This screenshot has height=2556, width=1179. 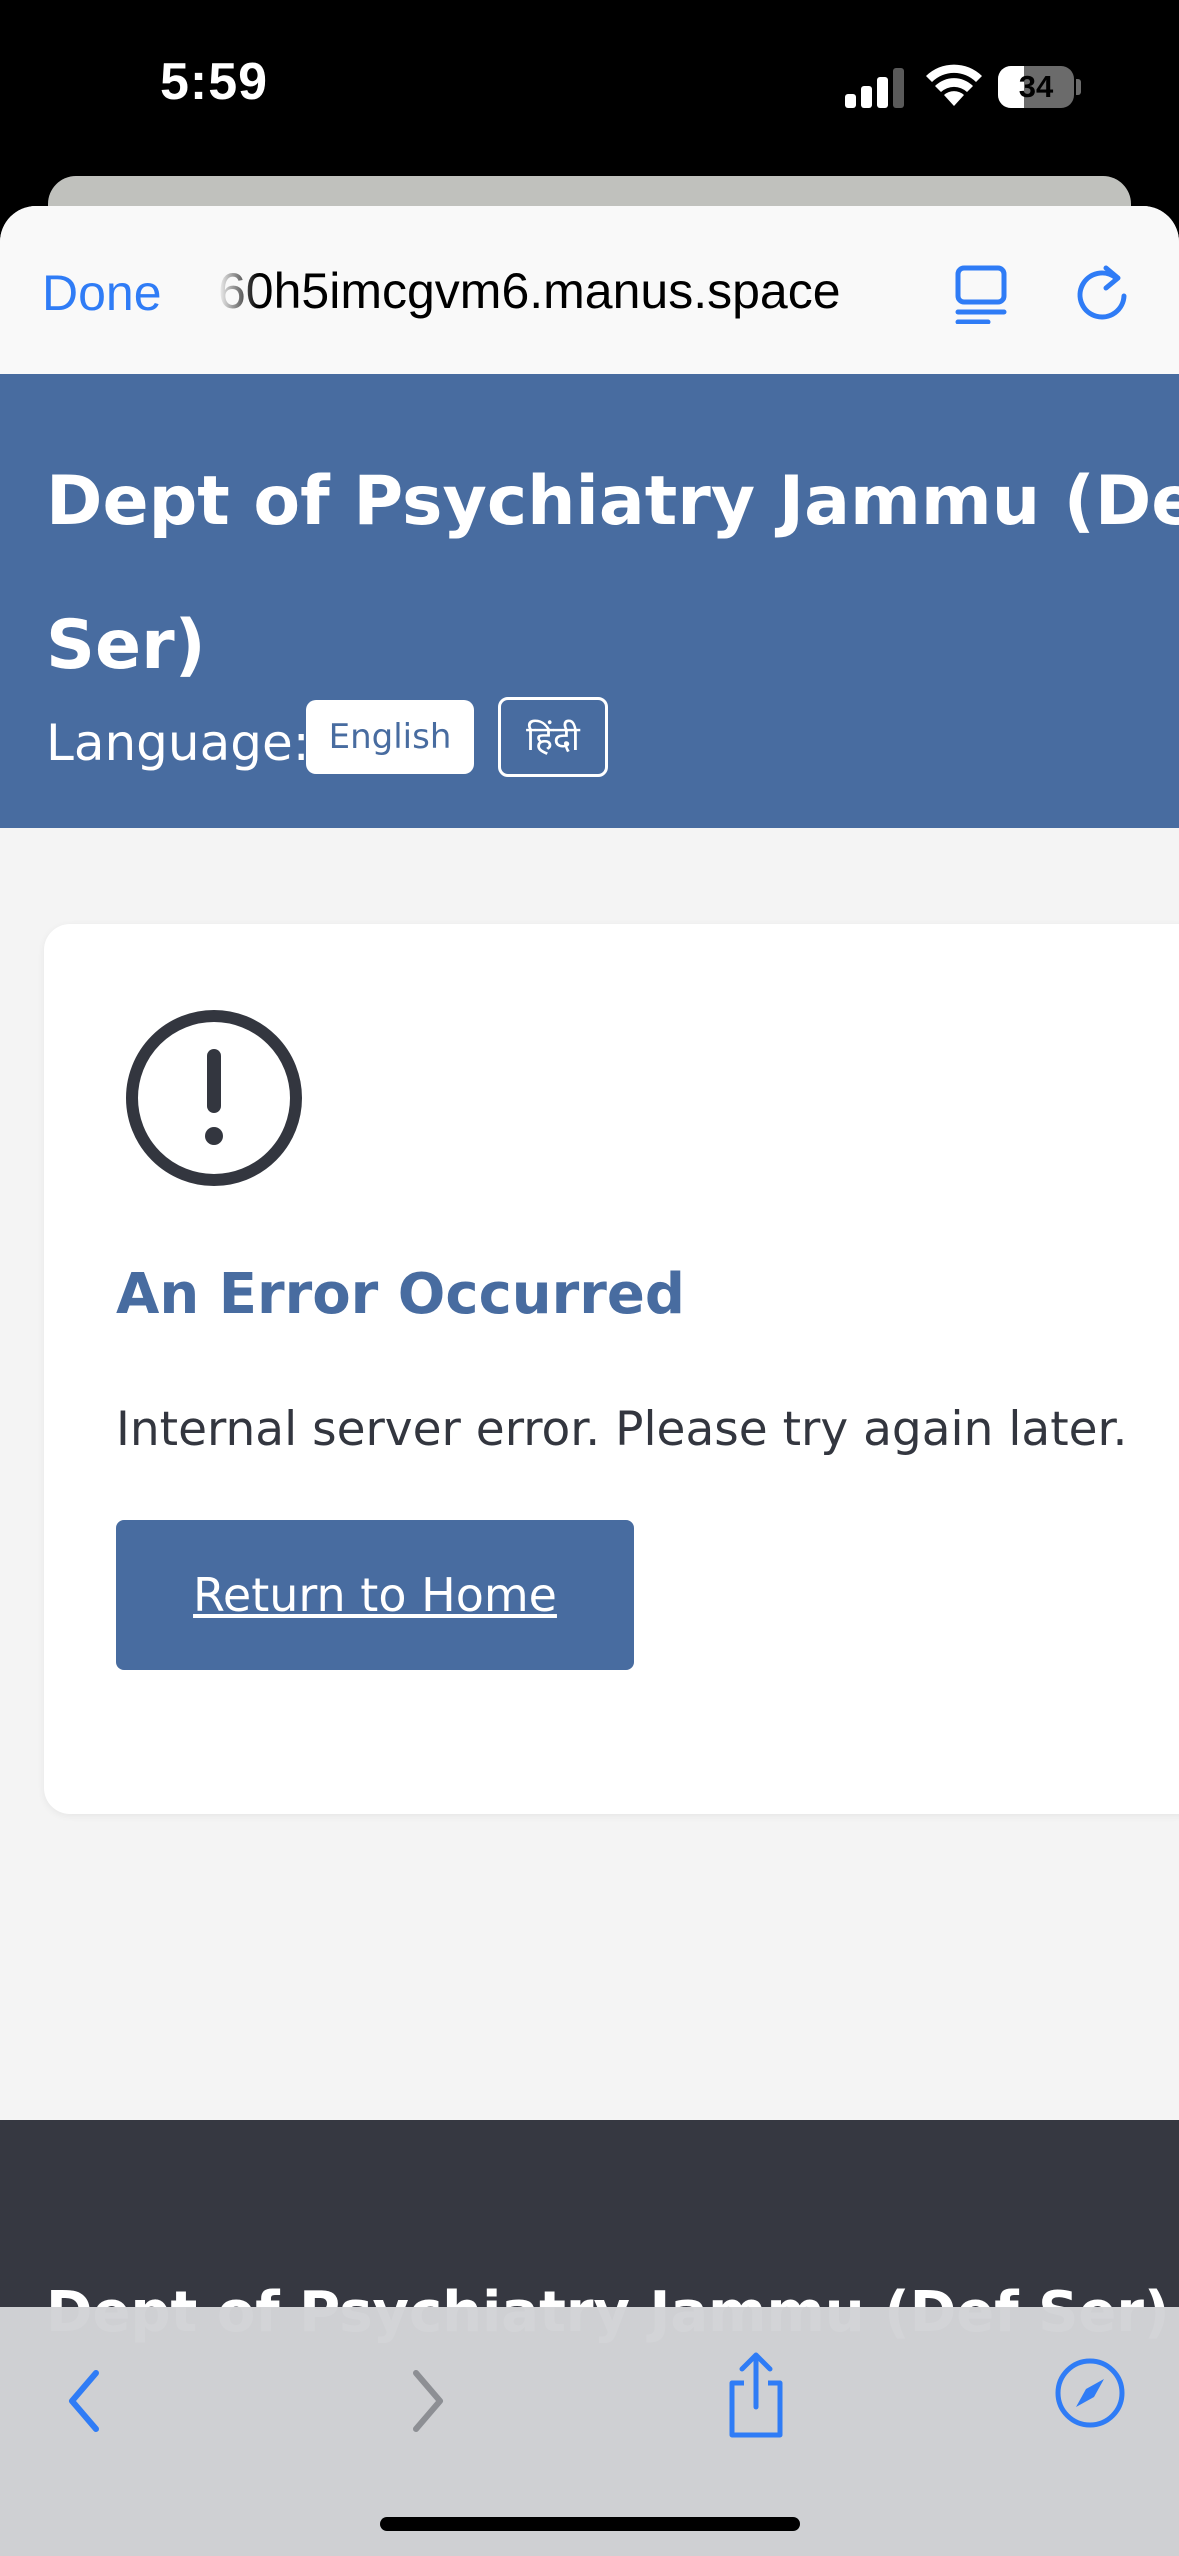 What do you see at coordinates (756, 2395) in the screenshot?
I see `share-icon` at bounding box center [756, 2395].